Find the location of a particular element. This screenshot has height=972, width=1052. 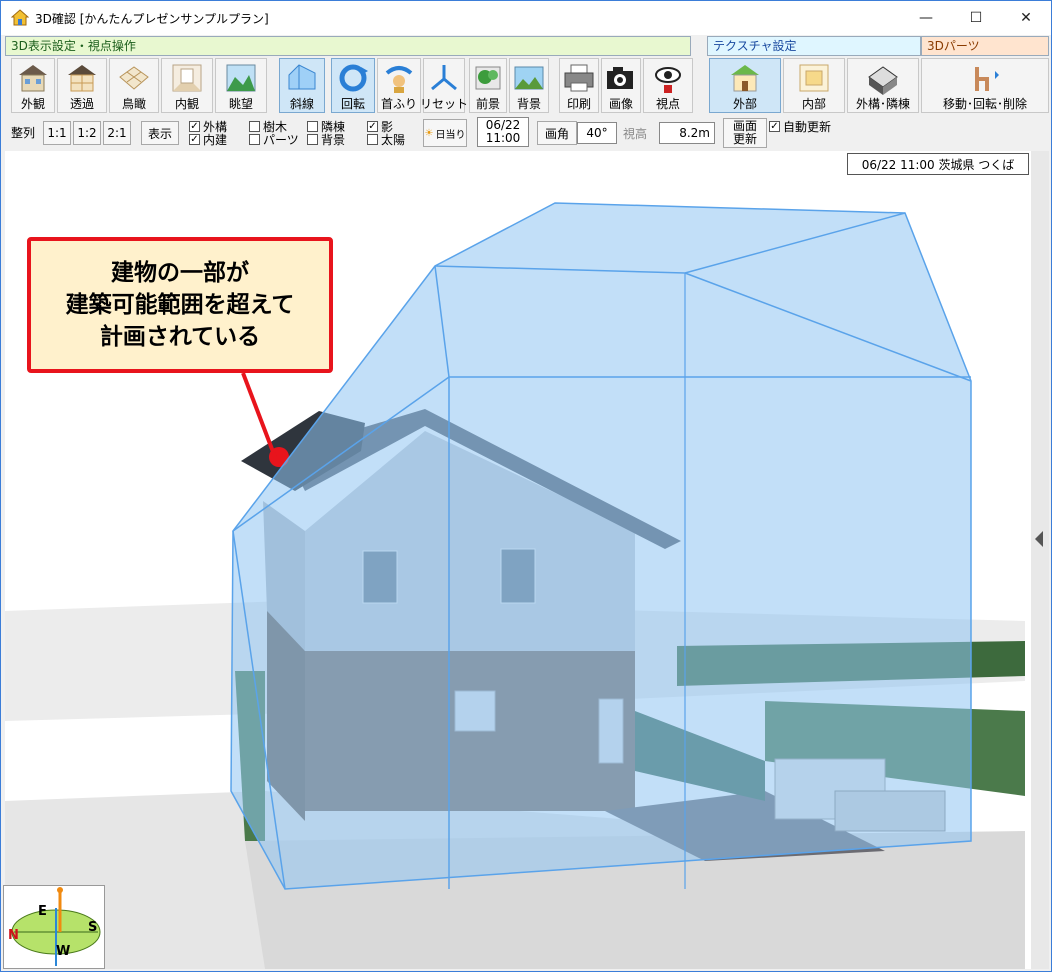

compass-west: W is located at coordinates (63, 951).